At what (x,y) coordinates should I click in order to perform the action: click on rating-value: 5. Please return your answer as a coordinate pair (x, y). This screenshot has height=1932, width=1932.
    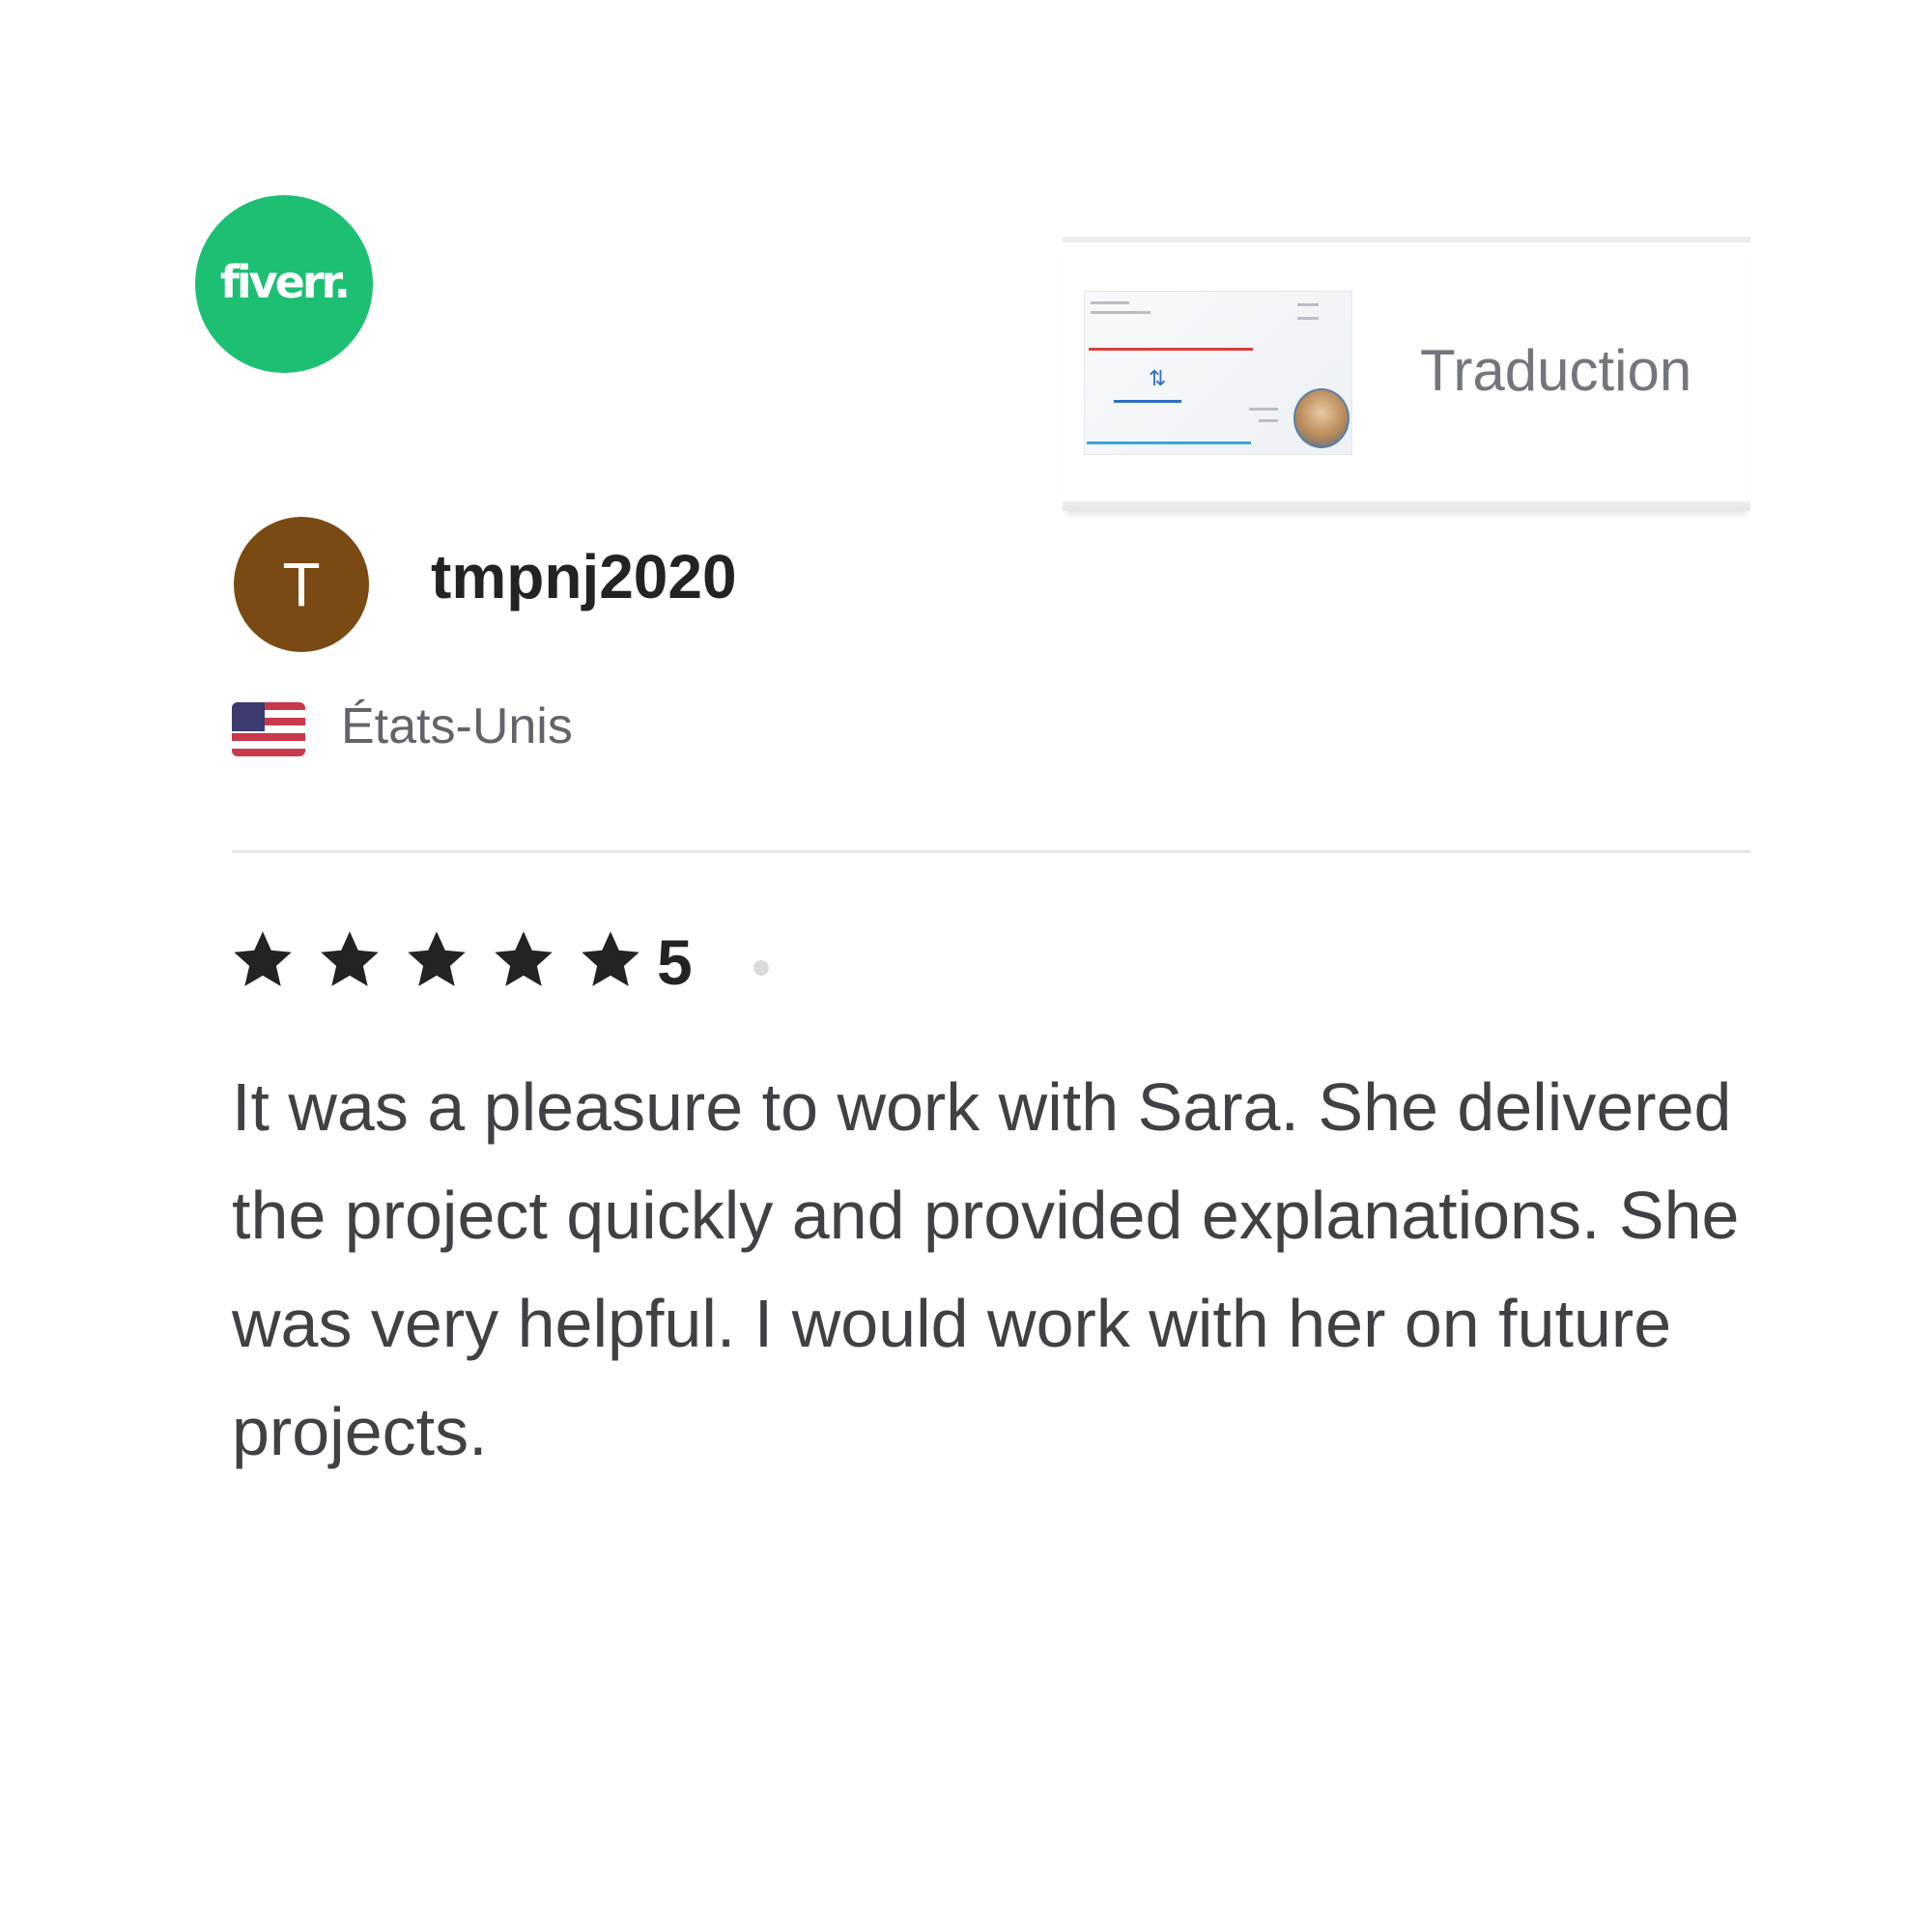
    Looking at the image, I should click on (675, 962).